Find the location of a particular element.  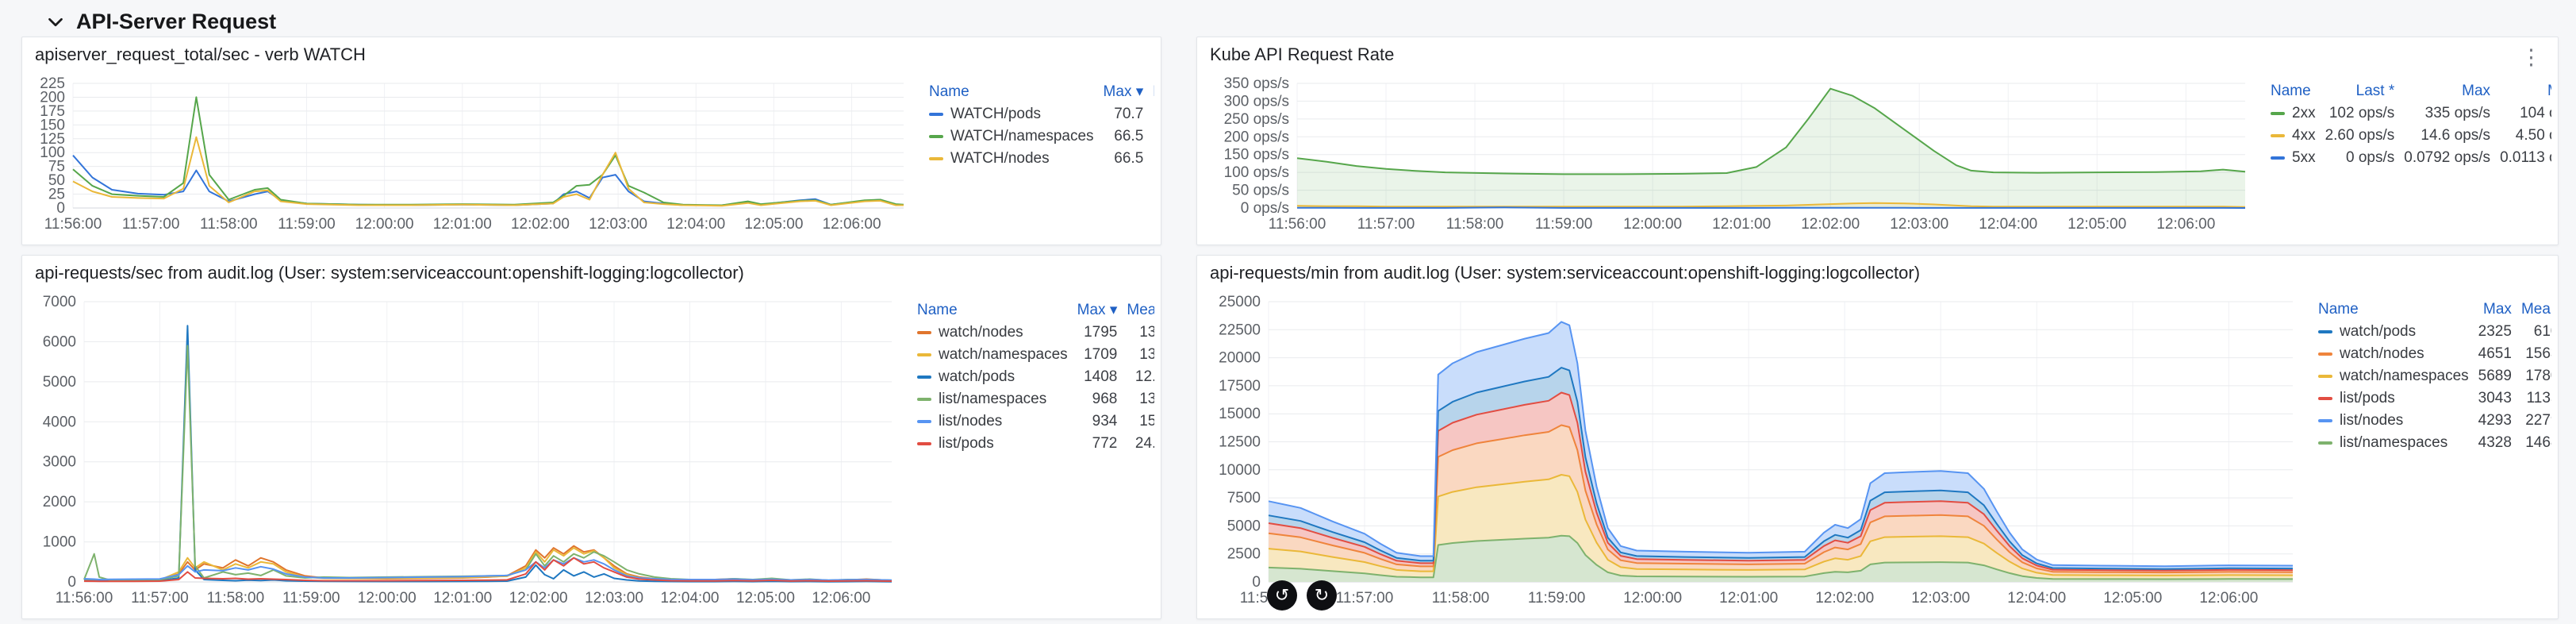

legend-value: 1408 is located at coordinates (1101, 376).